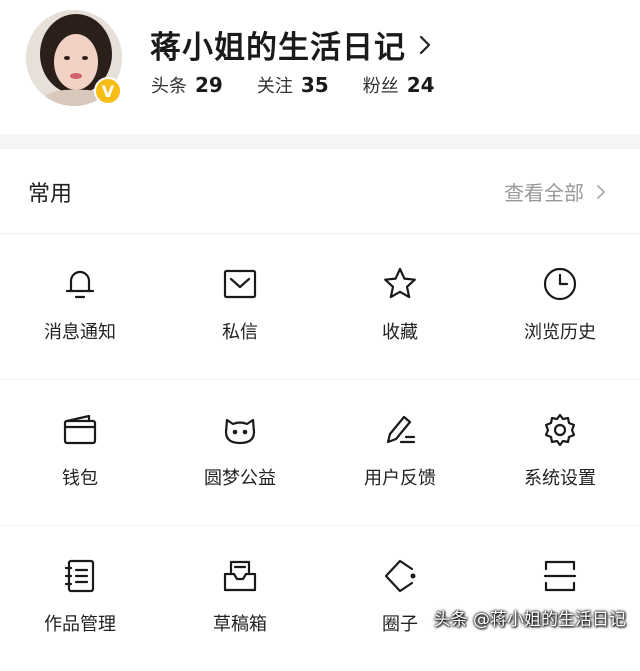 The width and height of the screenshot is (640, 671). What do you see at coordinates (80, 624) in the screenshot?
I see `grid-item-label: 作品管理` at bounding box center [80, 624].